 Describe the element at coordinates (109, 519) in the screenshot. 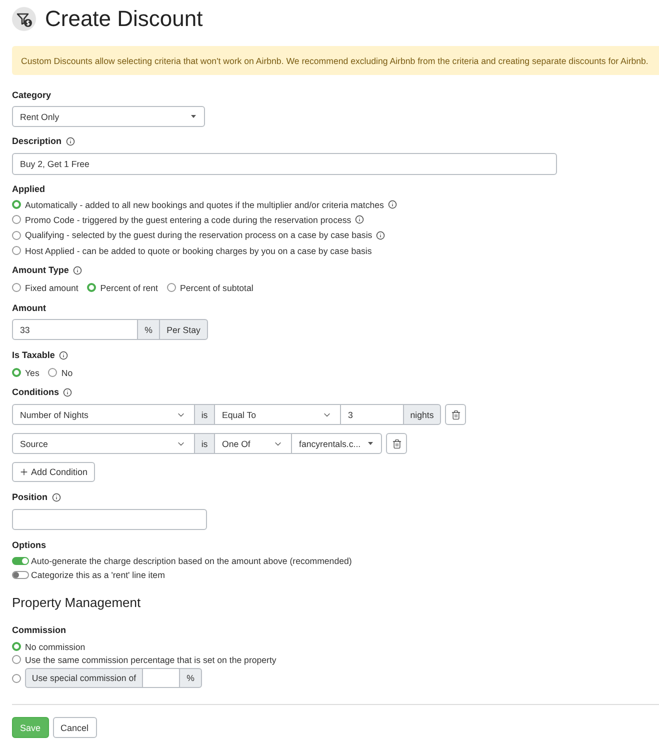

I see `position-input` at that location.